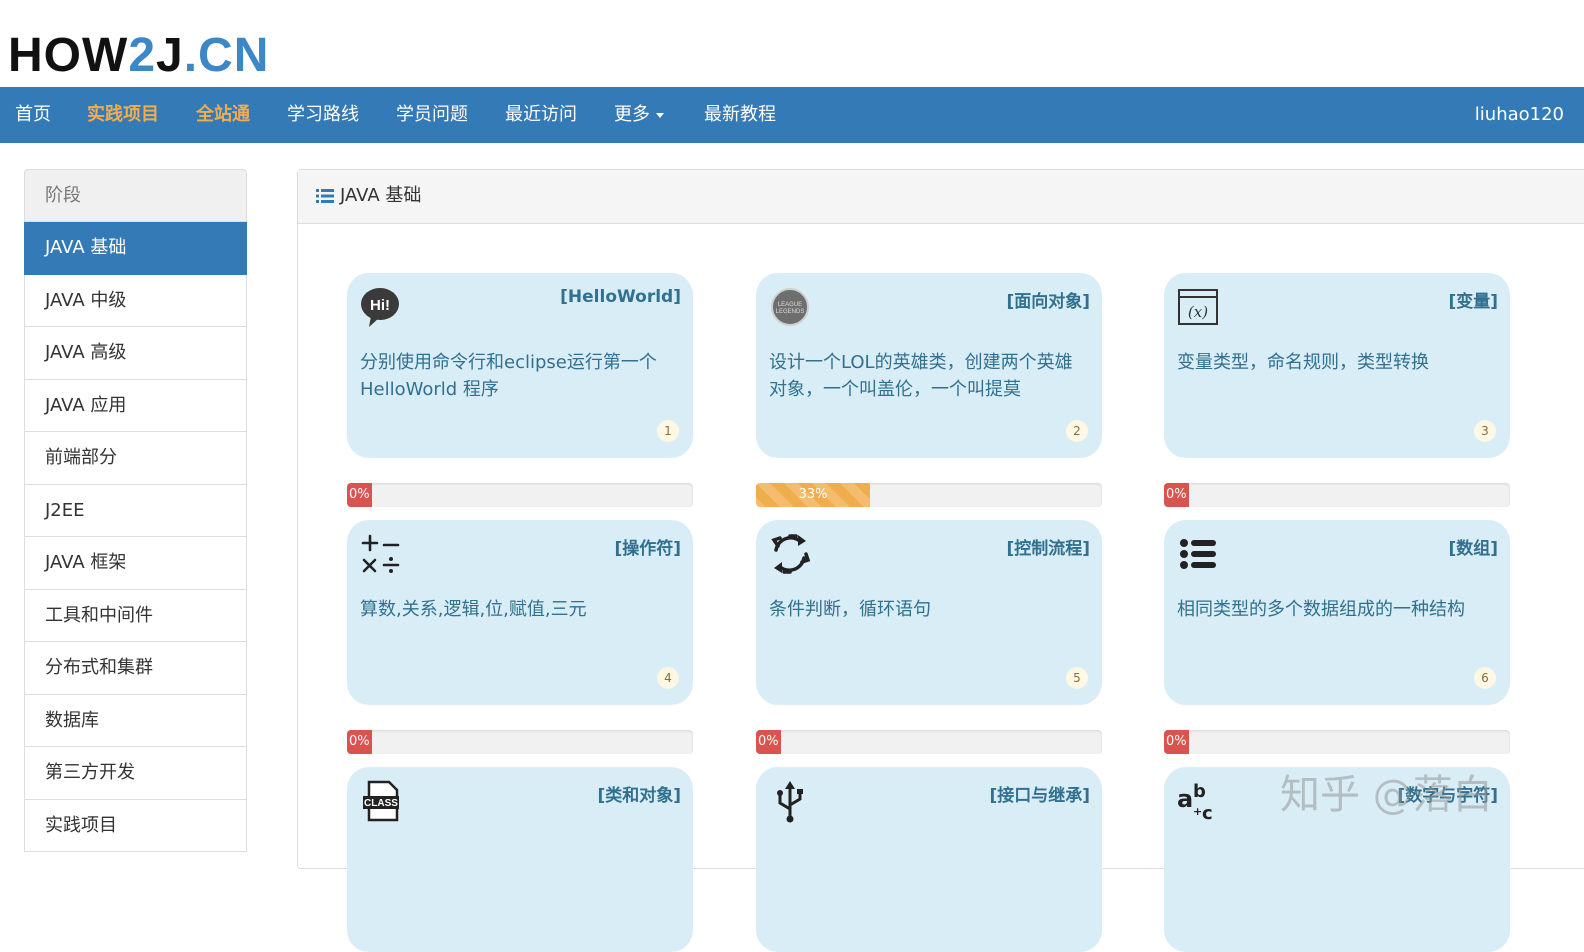 The width and height of the screenshot is (1584, 952). What do you see at coordinates (632, 114) in the screenshot?
I see `nav-more-label: 更多` at bounding box center [632, 114].